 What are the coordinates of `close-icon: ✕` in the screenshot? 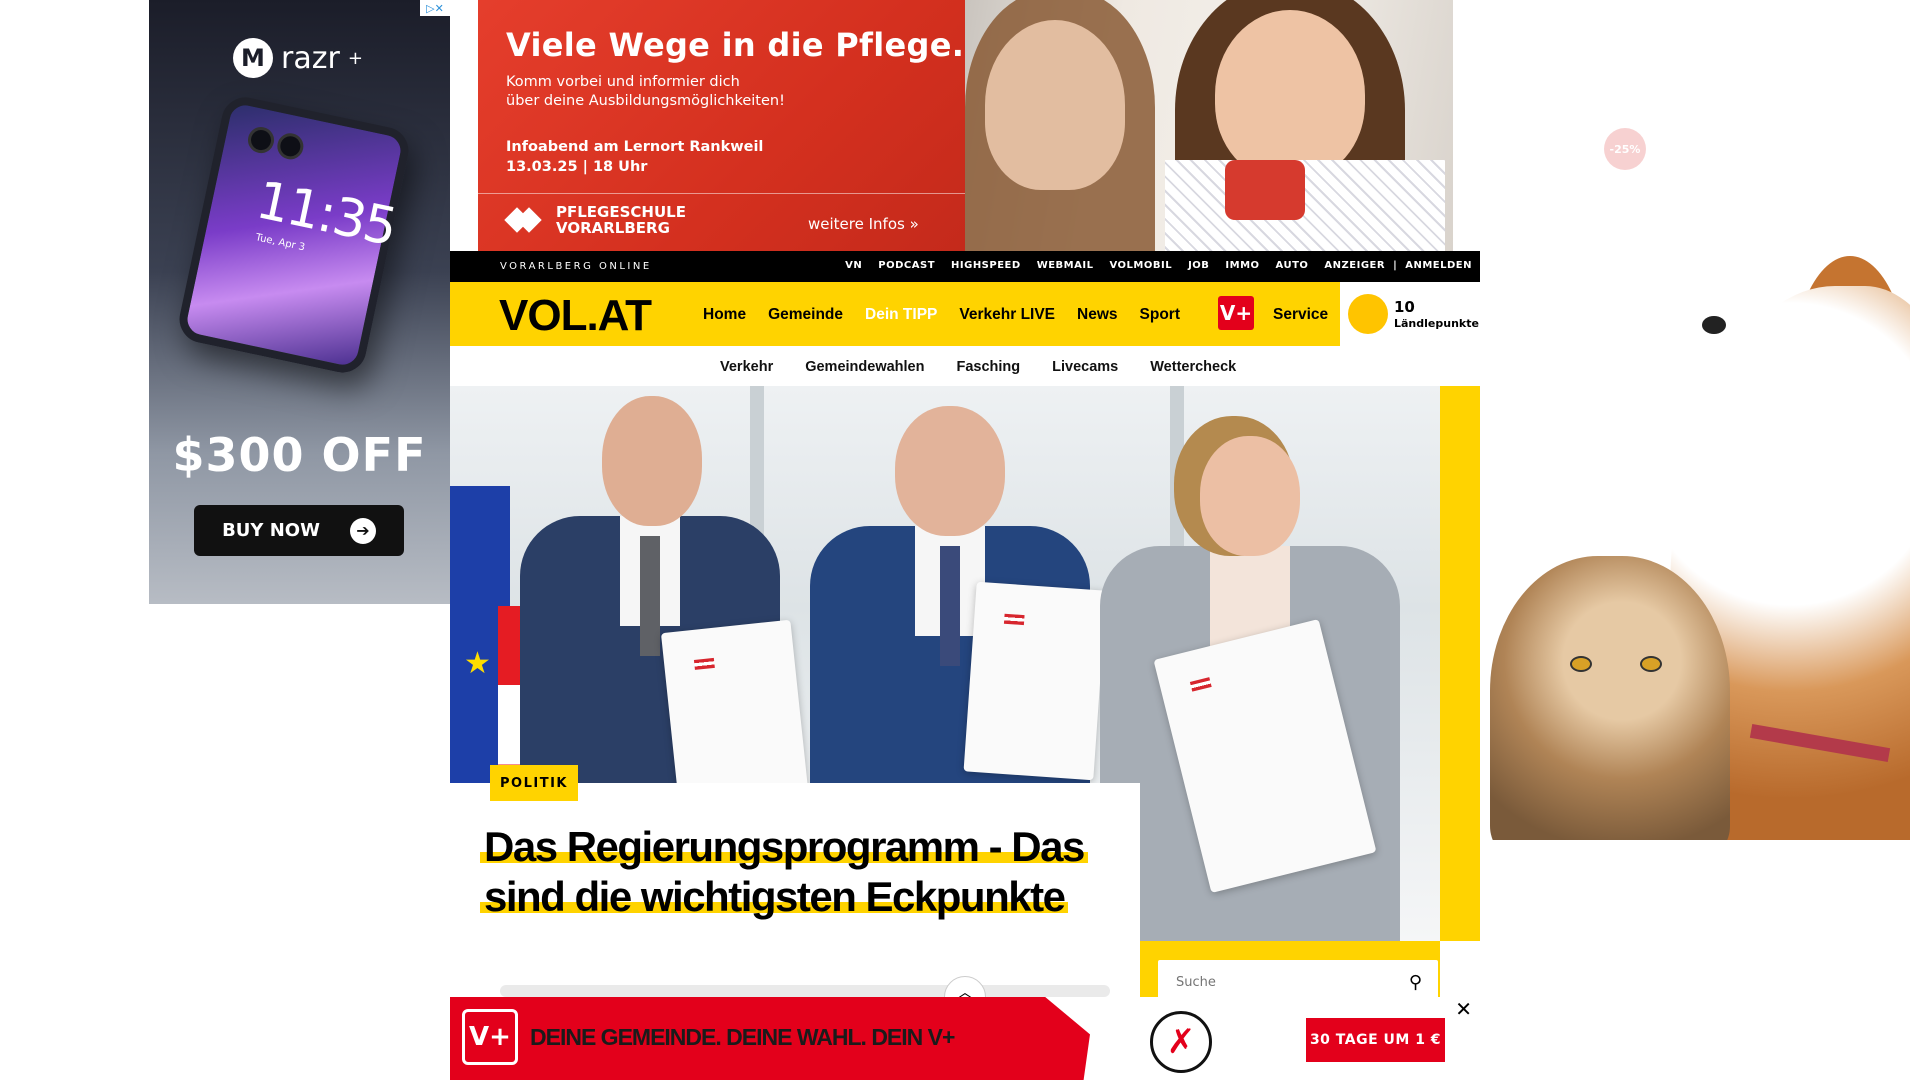 It's located at (1463, 1009).